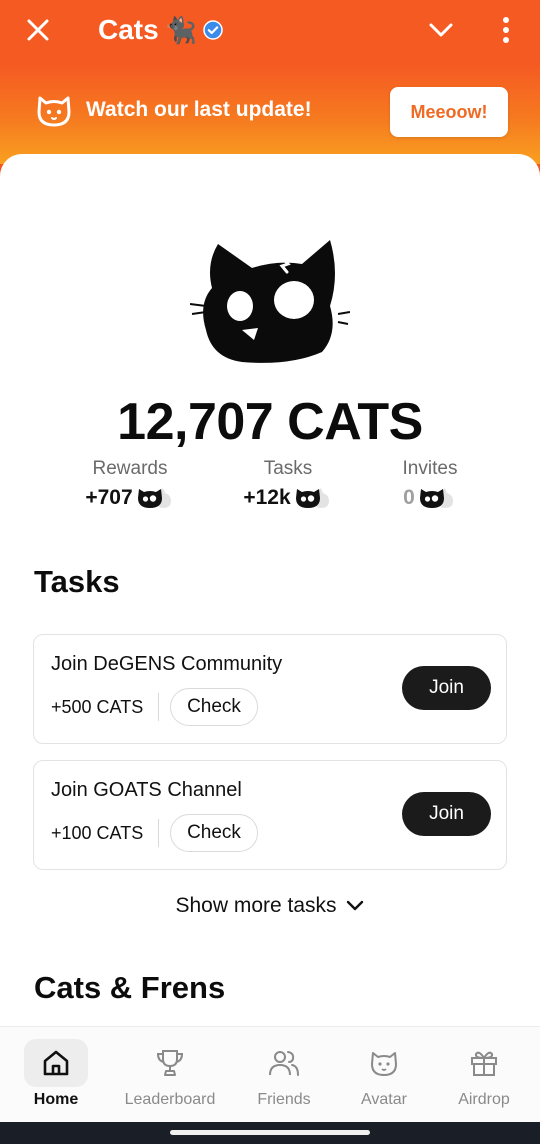  I want to click on verified-badge-icon, so click(213, 30).